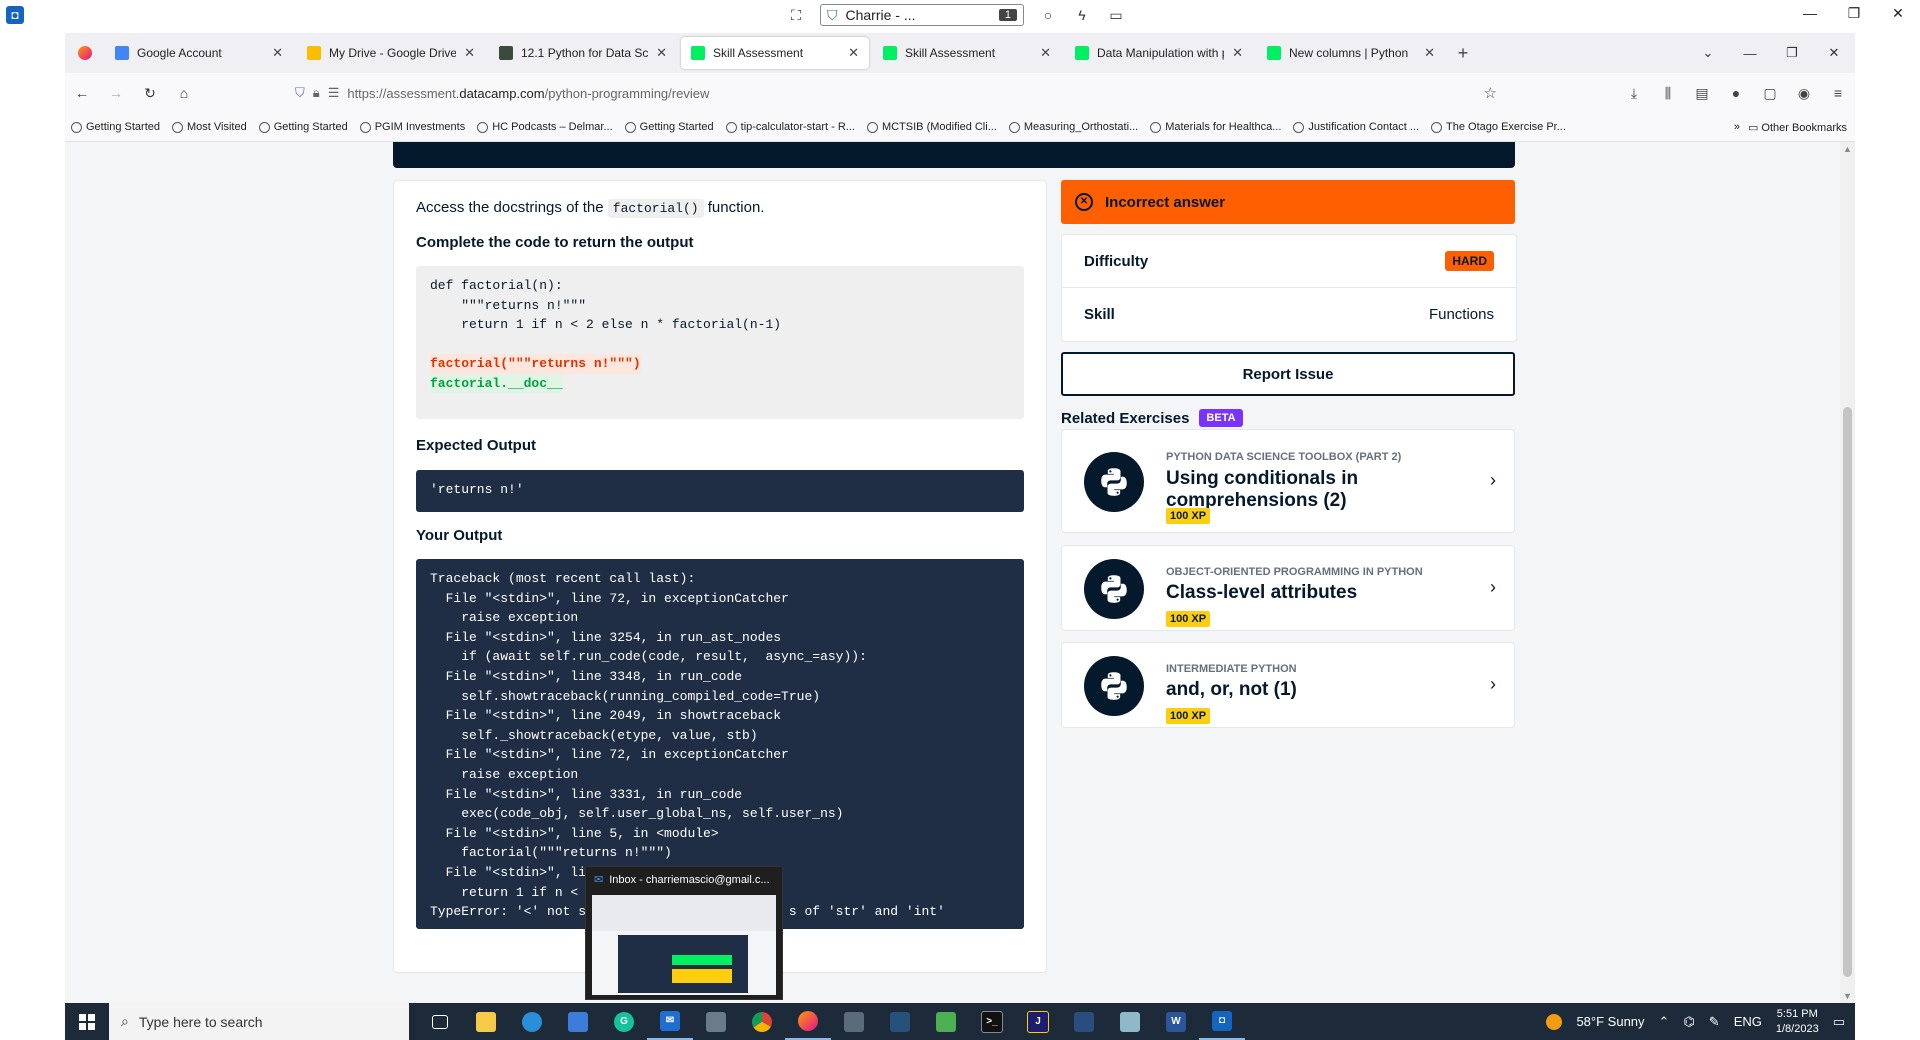  I want to click on calculator-icon, so click(716, 1021).